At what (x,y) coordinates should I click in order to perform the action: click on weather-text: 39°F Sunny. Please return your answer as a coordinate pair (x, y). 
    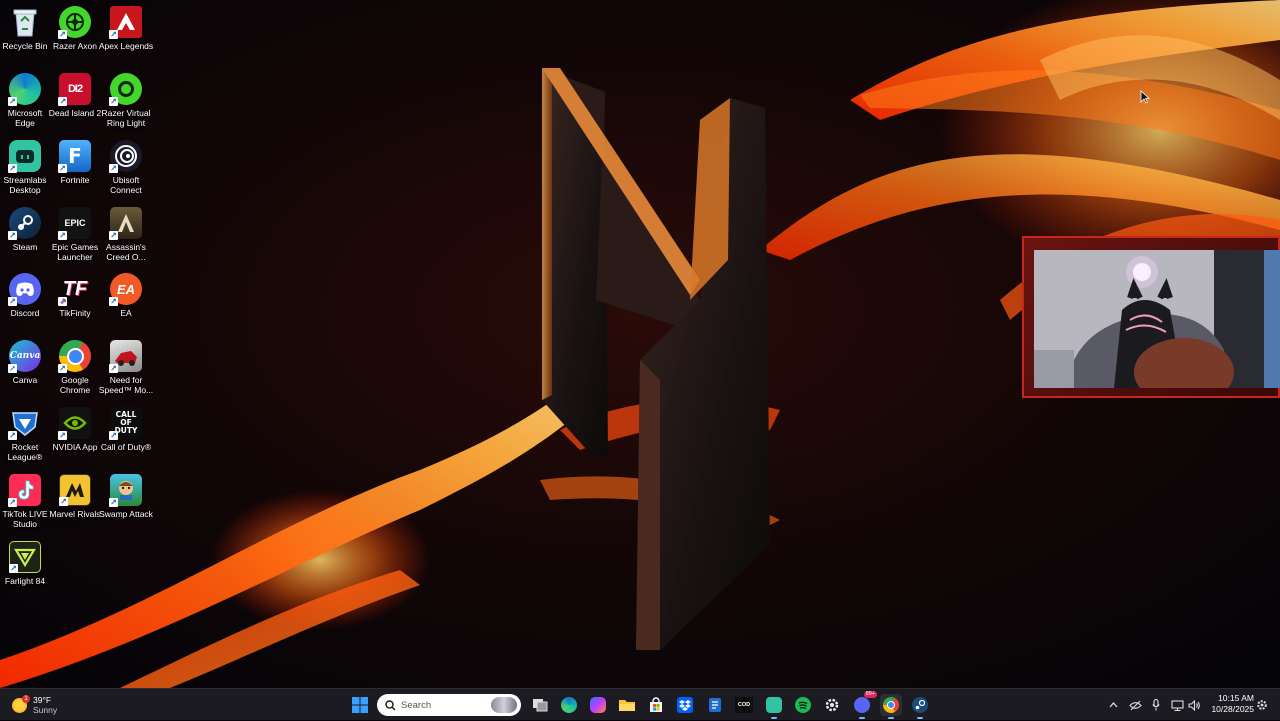
    Looking at the image, I should click on (45, 705).